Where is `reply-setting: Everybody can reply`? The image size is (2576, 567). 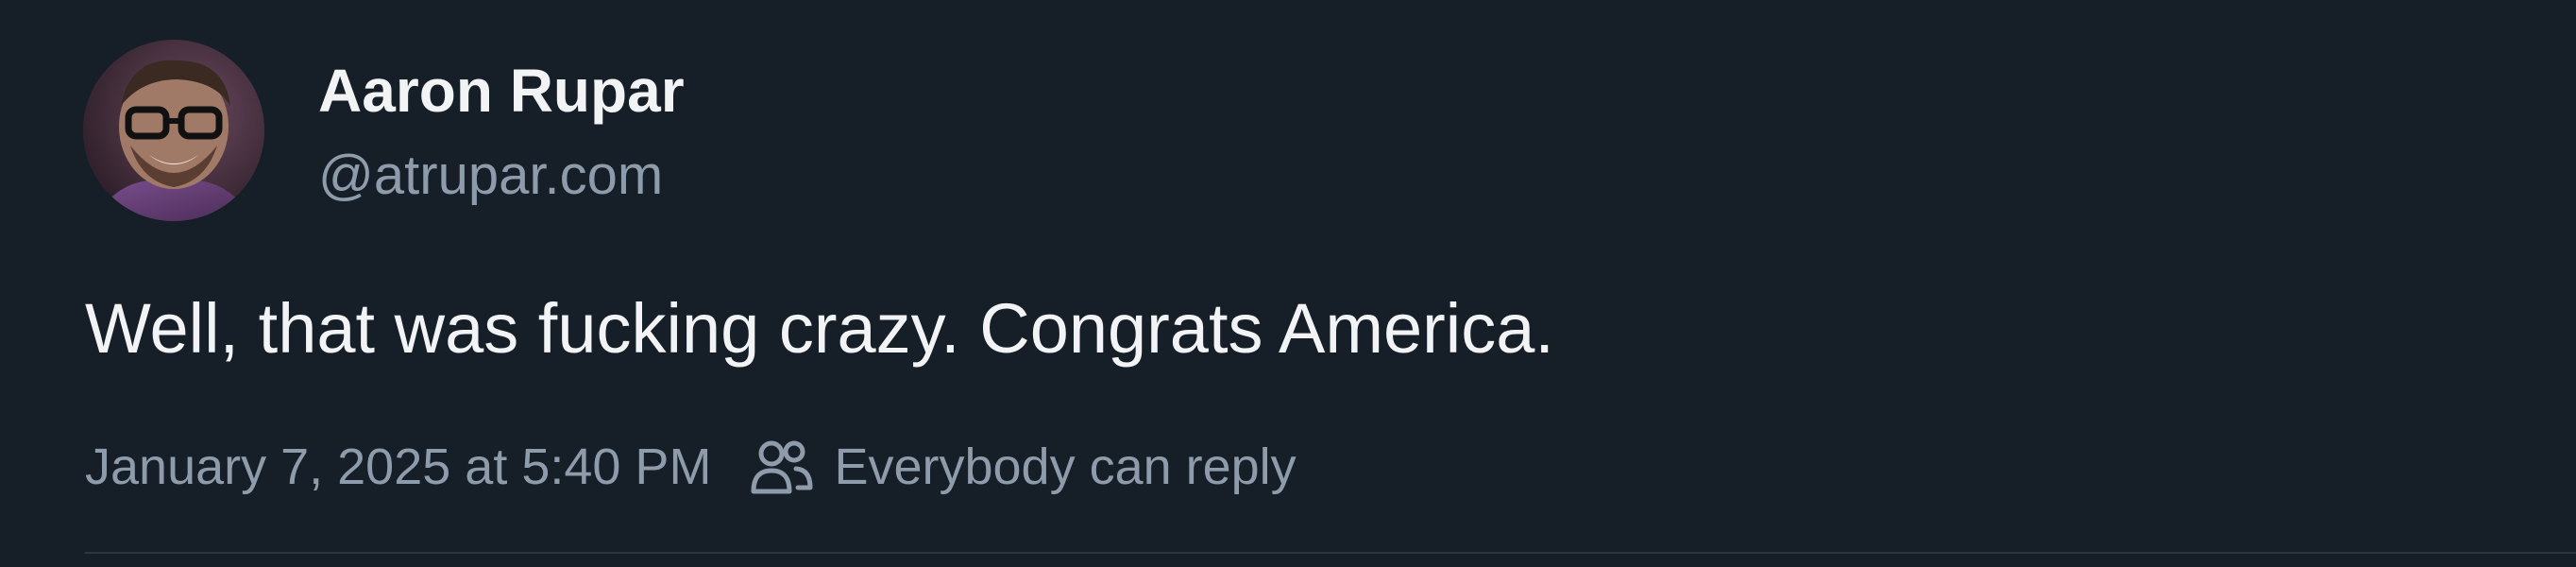 reply-setting: Everybody can reply is located at coordinates (1023, 467).